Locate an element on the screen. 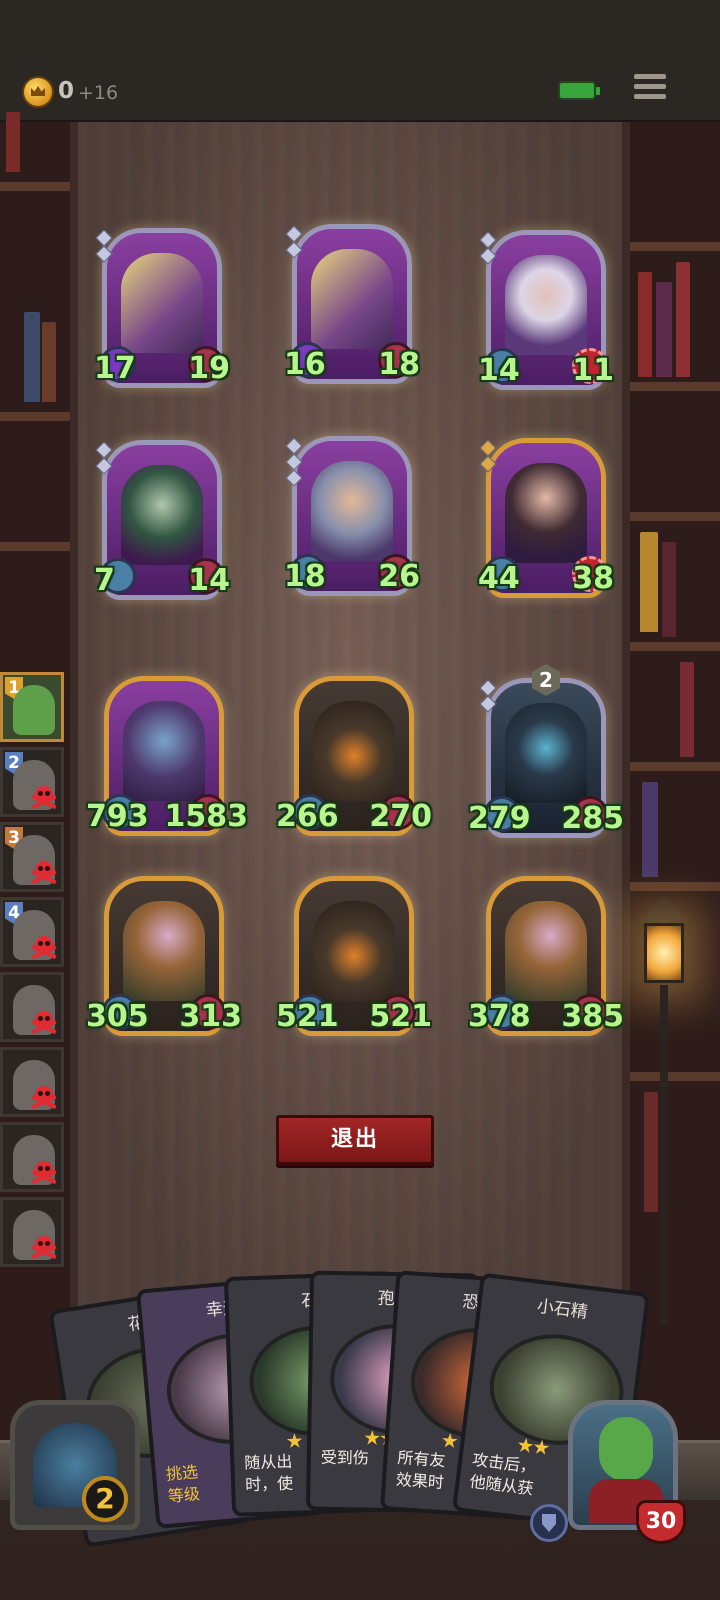  unit-attack: 18 is located at coordinates (305, 576).